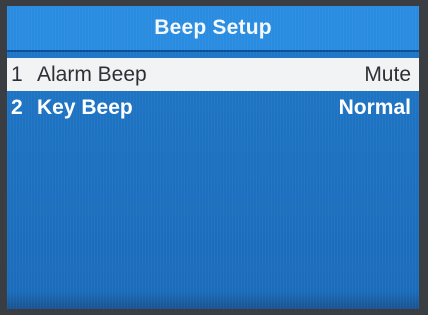 This screenshot has height=315, width=428. Describe the element at coordinates (374, 107) in the screenshot. I see `menu-item-value: Normal` at that location.